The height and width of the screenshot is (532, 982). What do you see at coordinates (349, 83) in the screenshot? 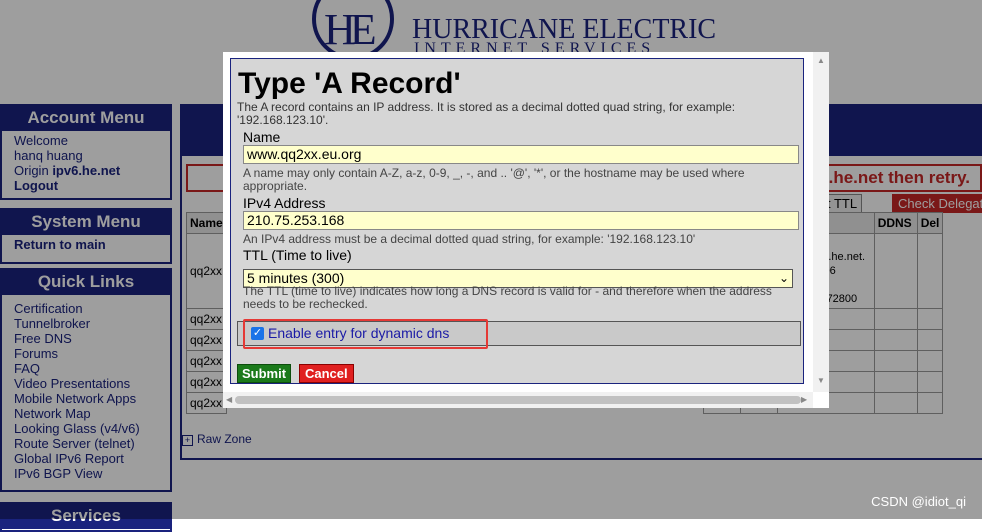
I see `dialog-title: Type 'A Record'` at bounding box center [349, 83].